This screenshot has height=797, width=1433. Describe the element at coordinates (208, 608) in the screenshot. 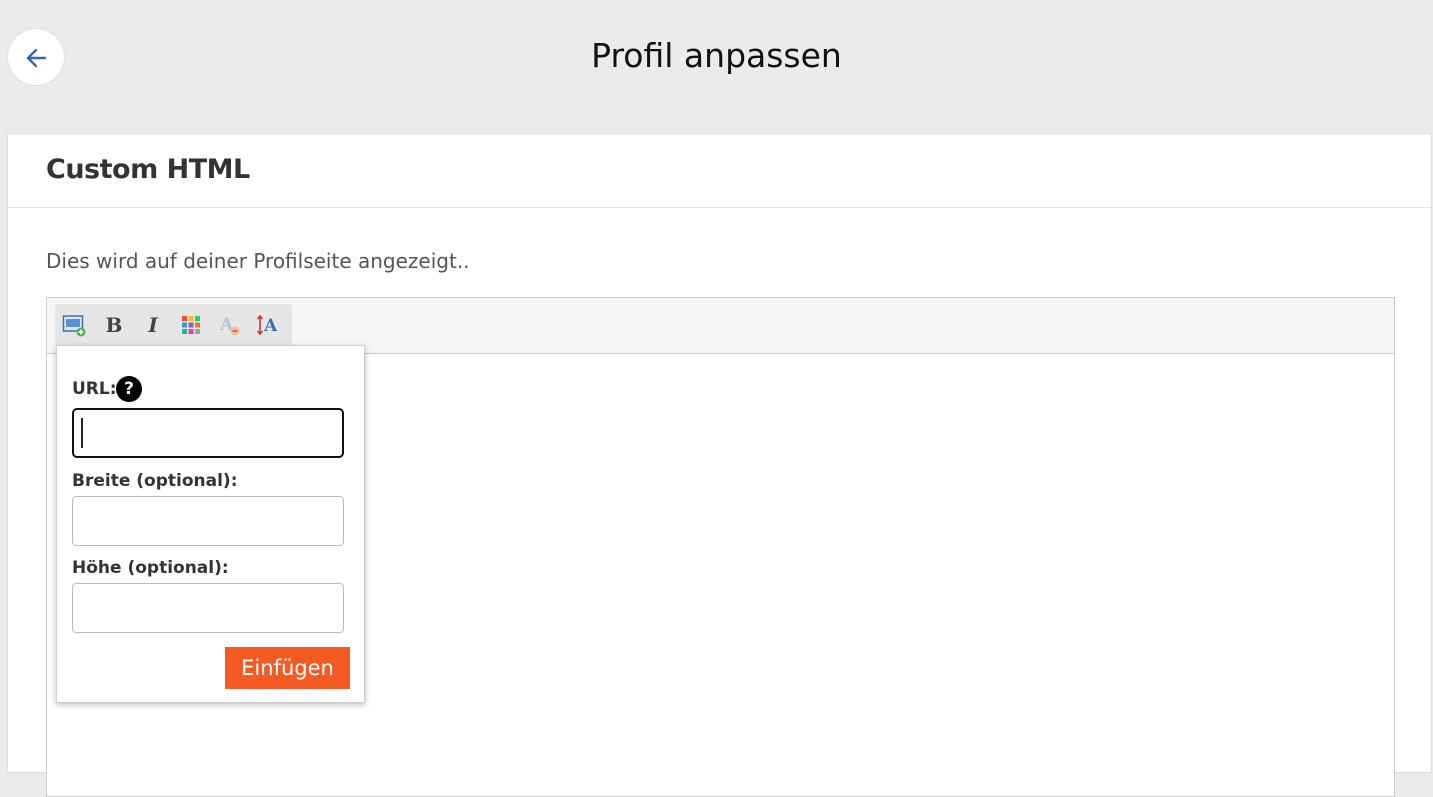

I see `height-input` at that location.